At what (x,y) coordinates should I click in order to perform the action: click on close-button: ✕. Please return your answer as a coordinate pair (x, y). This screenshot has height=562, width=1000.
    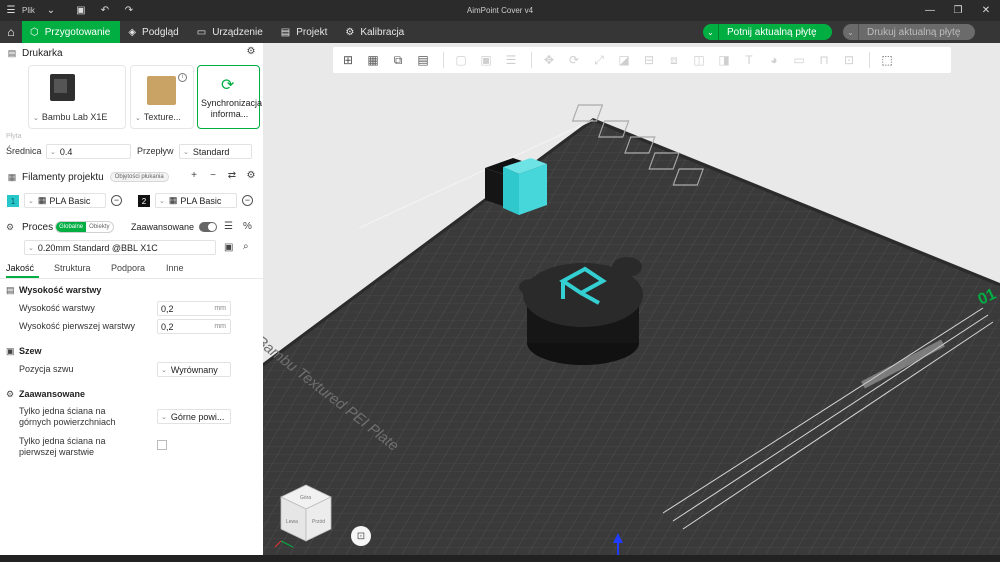
    Looking at the image, I should click on (986, 10).